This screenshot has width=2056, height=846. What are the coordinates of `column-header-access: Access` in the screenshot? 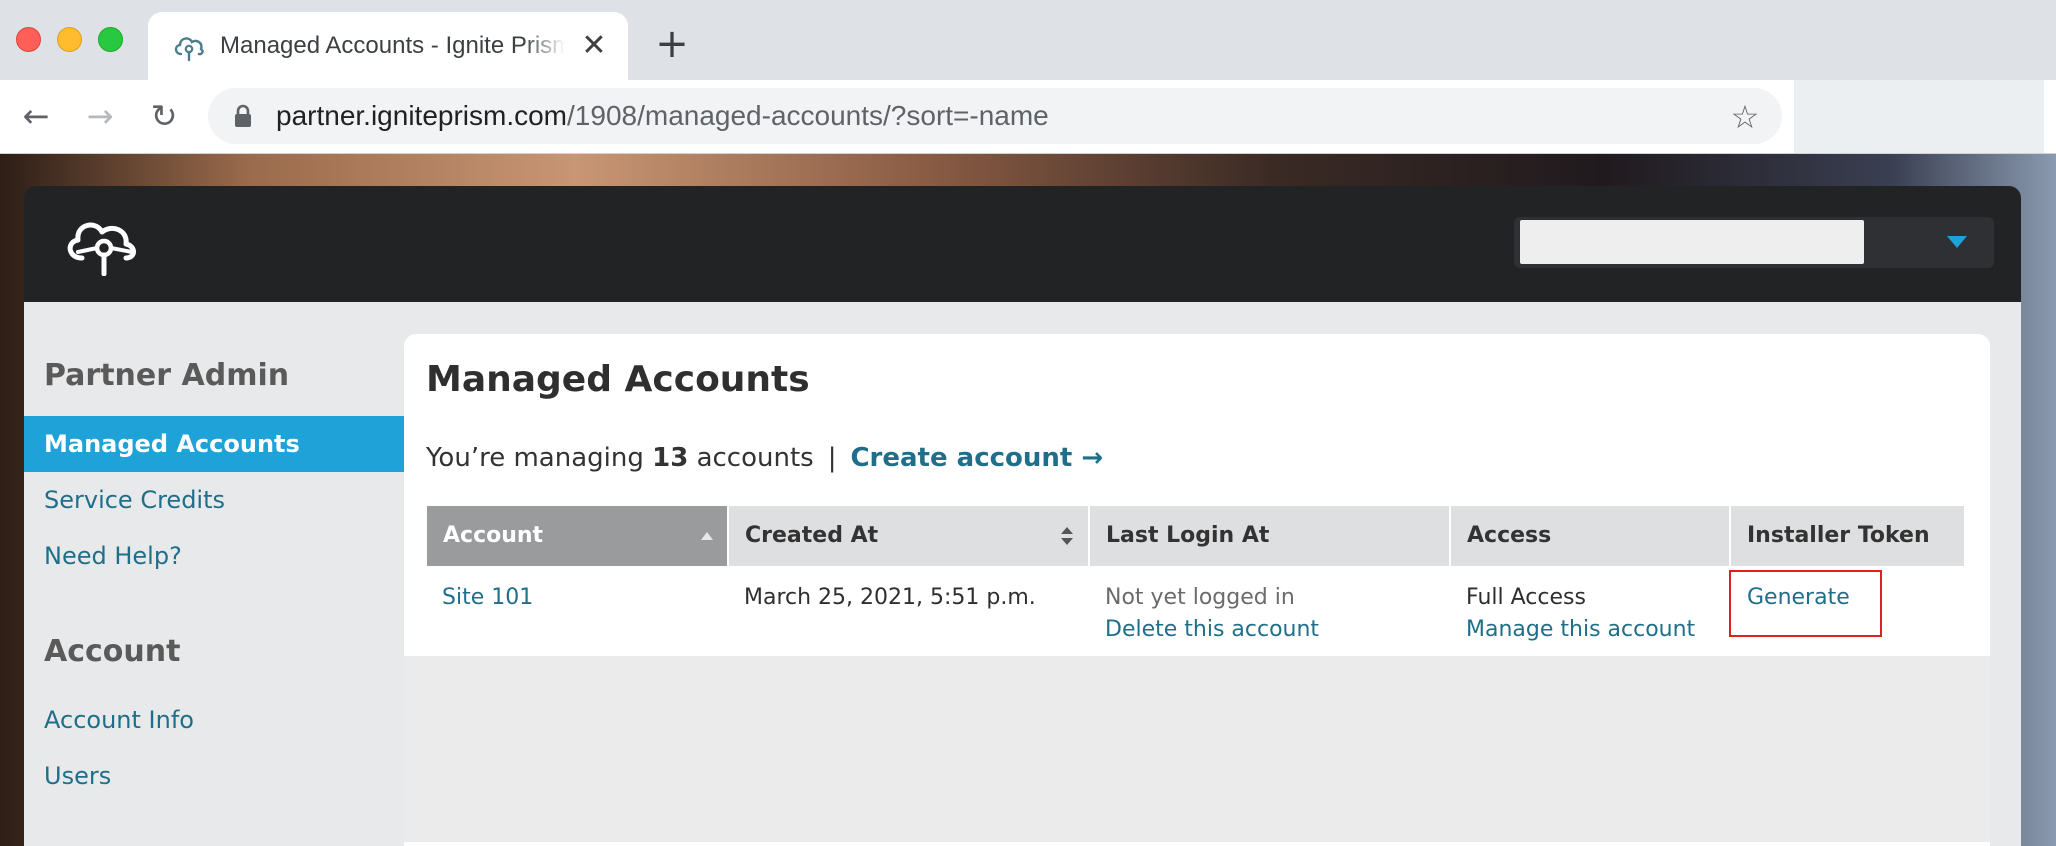 It's located at (1590, 536).